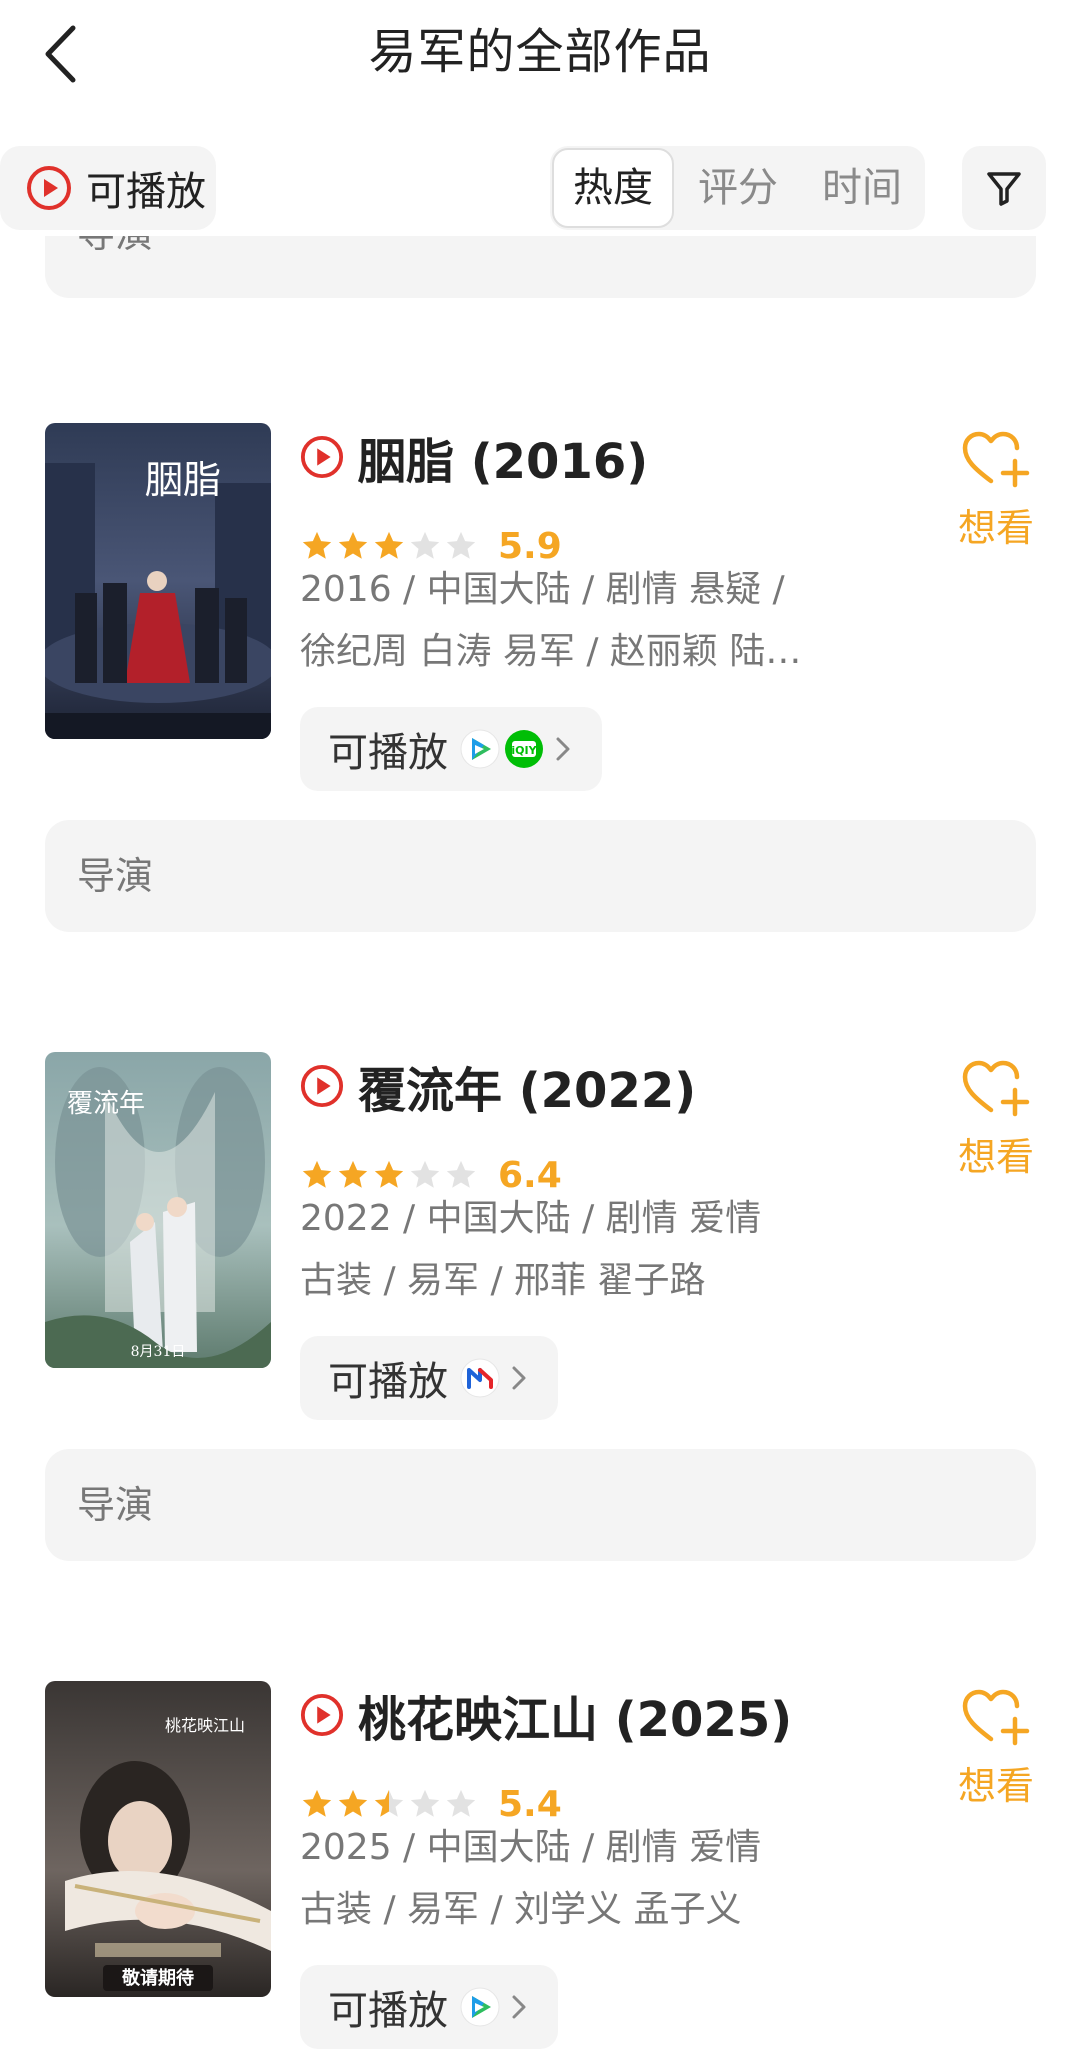 This screenshot has width=1080, height=2063. I want to click on app-header: 易军的全部作品, so click(540, 54).